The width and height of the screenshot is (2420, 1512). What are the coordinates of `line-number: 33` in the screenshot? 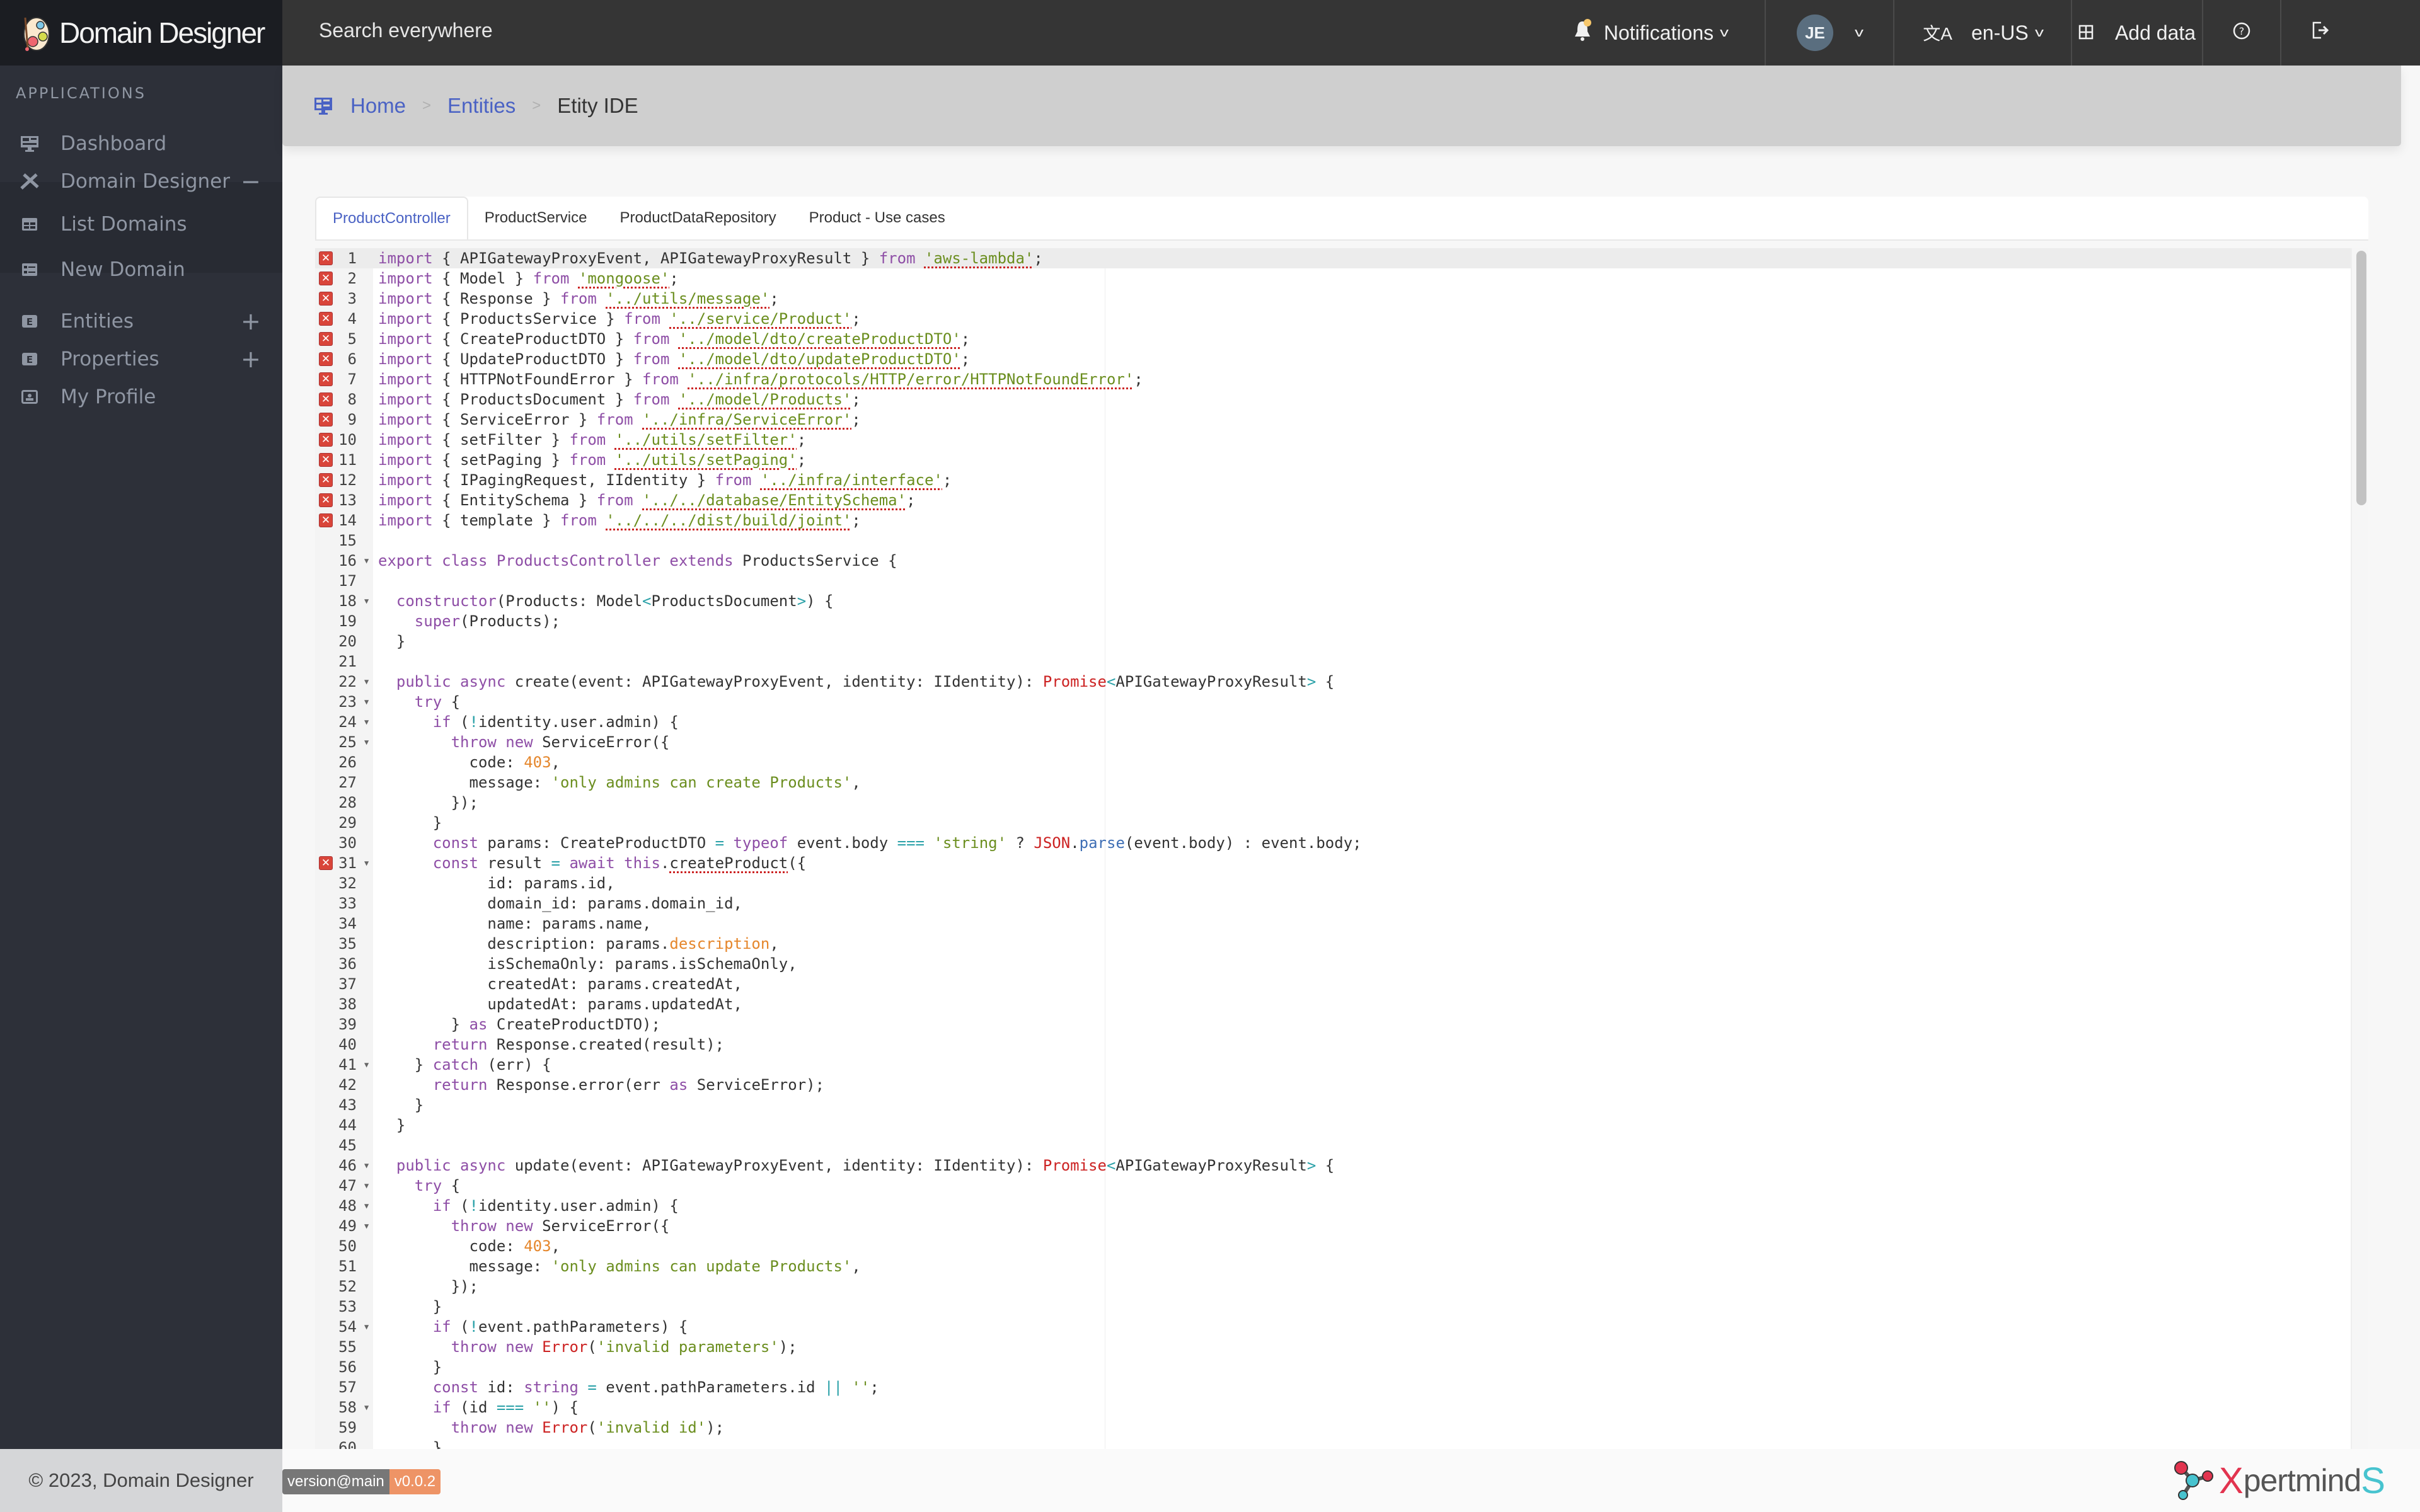 It's located at (344, 903).